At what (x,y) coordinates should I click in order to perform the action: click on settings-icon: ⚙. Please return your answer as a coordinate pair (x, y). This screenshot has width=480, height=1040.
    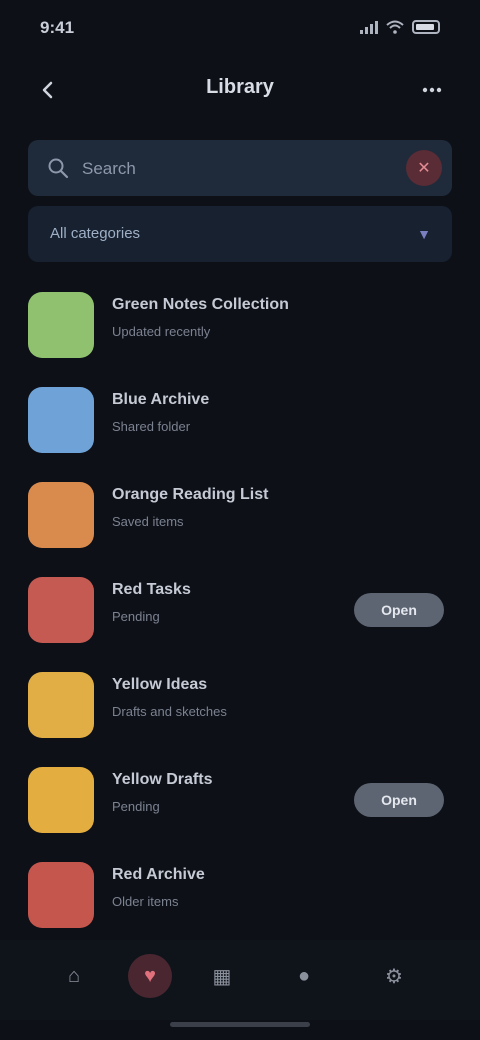
    Looking at the image, I should click on (394, 976).